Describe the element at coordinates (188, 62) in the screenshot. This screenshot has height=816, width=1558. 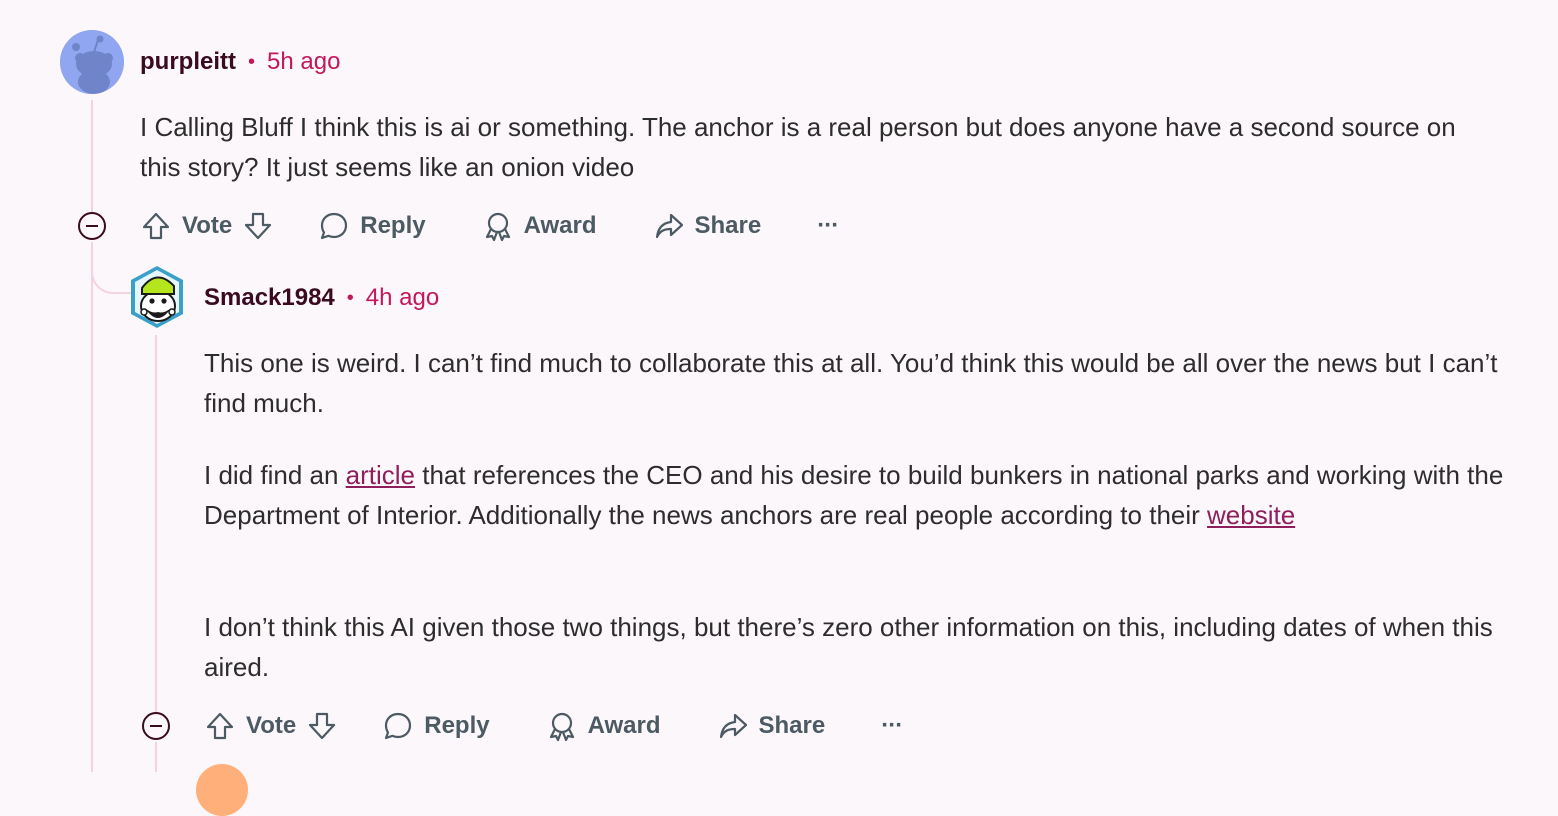
I see `username-purpleitt: purpleitt` at that location.